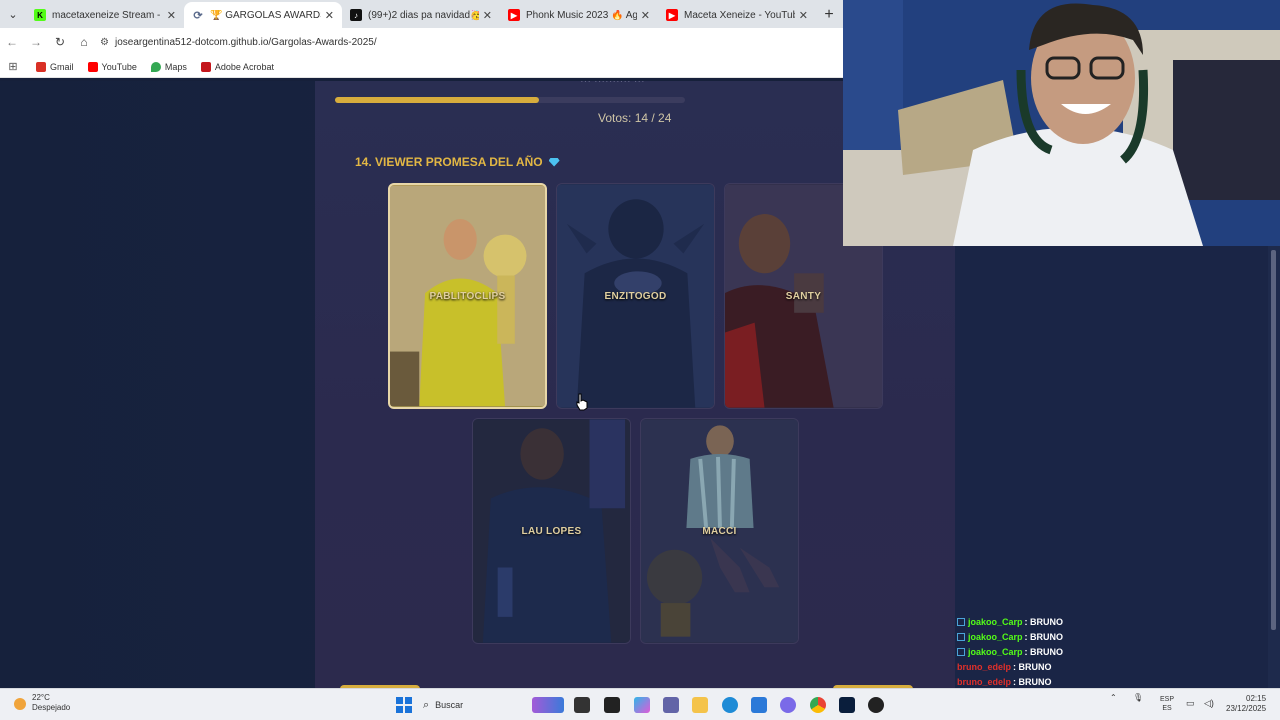  Describe the element at coordinates (62, 66) in the screenshot. I see `bookmark-label: Gmail` at that location.